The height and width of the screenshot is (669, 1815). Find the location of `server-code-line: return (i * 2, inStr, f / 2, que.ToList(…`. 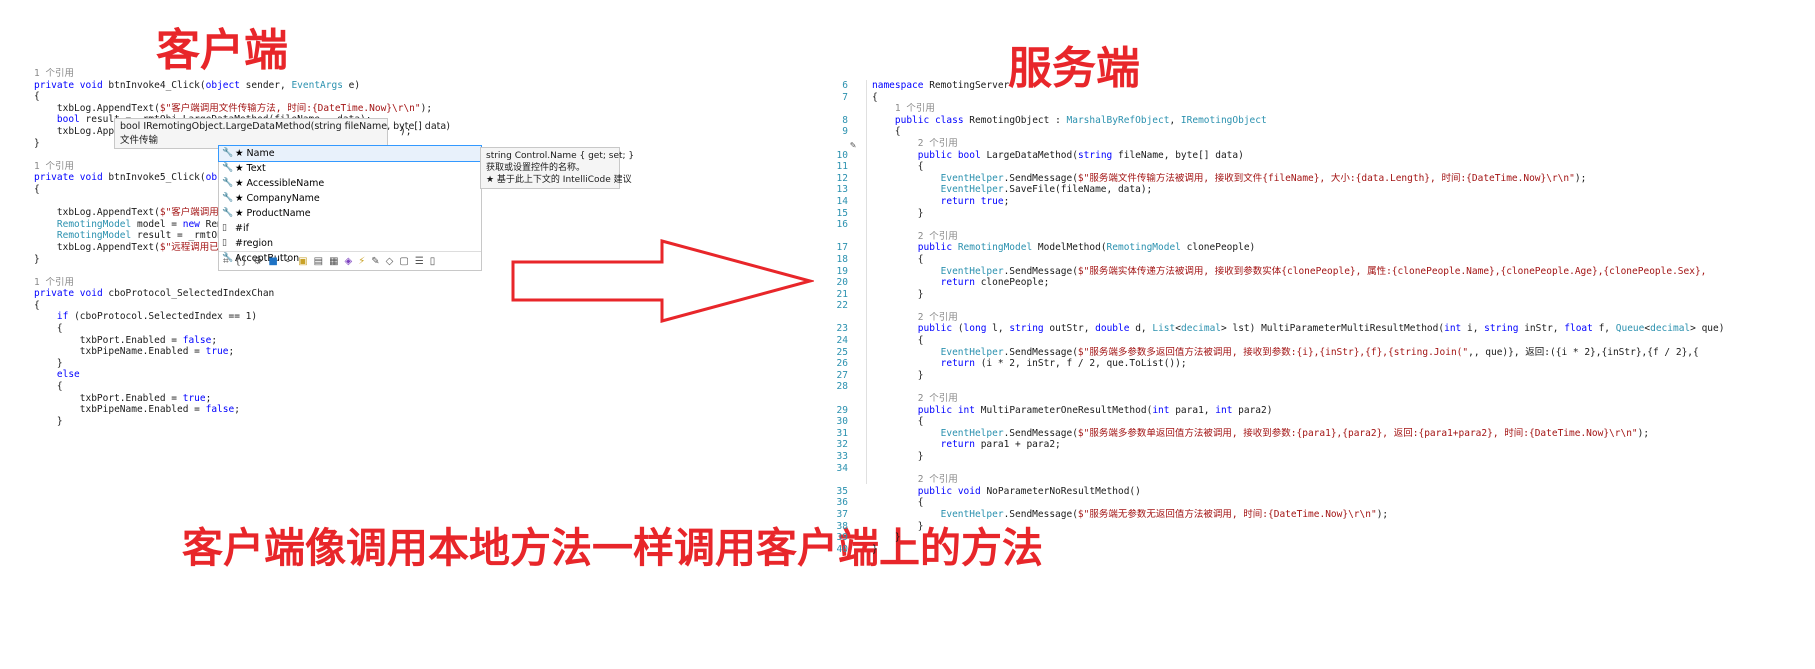

server-code-line: return (i * 2, inStr, f / 2, que.ToList(… is located at coordinates (1339, 364).